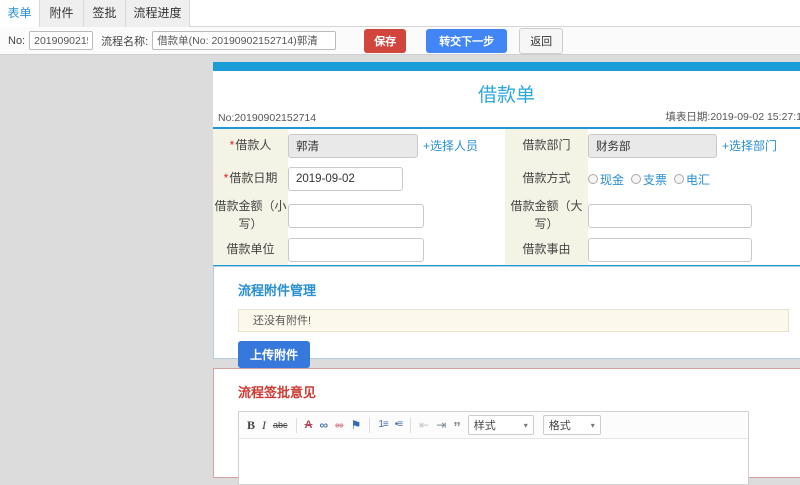 This screenshot has width=800, height=485. I want to click on loan-date-input, so click(345, 179).